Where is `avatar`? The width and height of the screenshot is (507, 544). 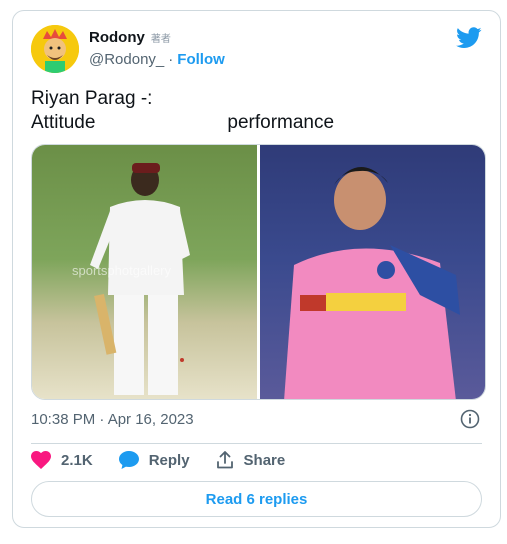
avatar is located at coordinates (55, 49).